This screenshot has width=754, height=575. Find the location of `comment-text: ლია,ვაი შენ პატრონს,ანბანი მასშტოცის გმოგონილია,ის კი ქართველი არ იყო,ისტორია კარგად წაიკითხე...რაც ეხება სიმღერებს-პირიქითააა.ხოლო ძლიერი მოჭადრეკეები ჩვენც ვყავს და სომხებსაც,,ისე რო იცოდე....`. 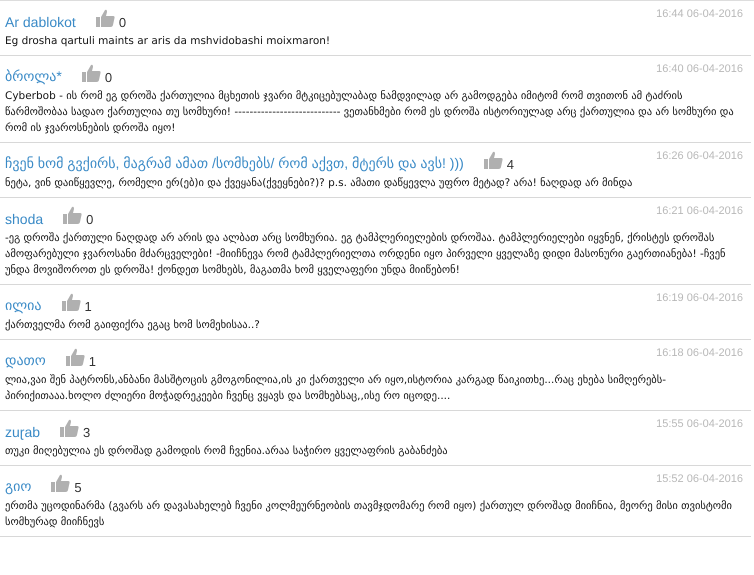

comment-text: ლია,ვაი შენ პატრონს,ანბანი მასშტოცის გმოგონილია,ის კი ქართველი არ იყო,ისტორია კარგად წაიკითხე...რაც ეხება სიმღერებს-პირიქითააა.ხოლო ძლიერი მოჭადრეკეები ჩვენც ვყავს და სომხებსაც,,ისე რო იცოდე.... is located at coordinates (336, 388).